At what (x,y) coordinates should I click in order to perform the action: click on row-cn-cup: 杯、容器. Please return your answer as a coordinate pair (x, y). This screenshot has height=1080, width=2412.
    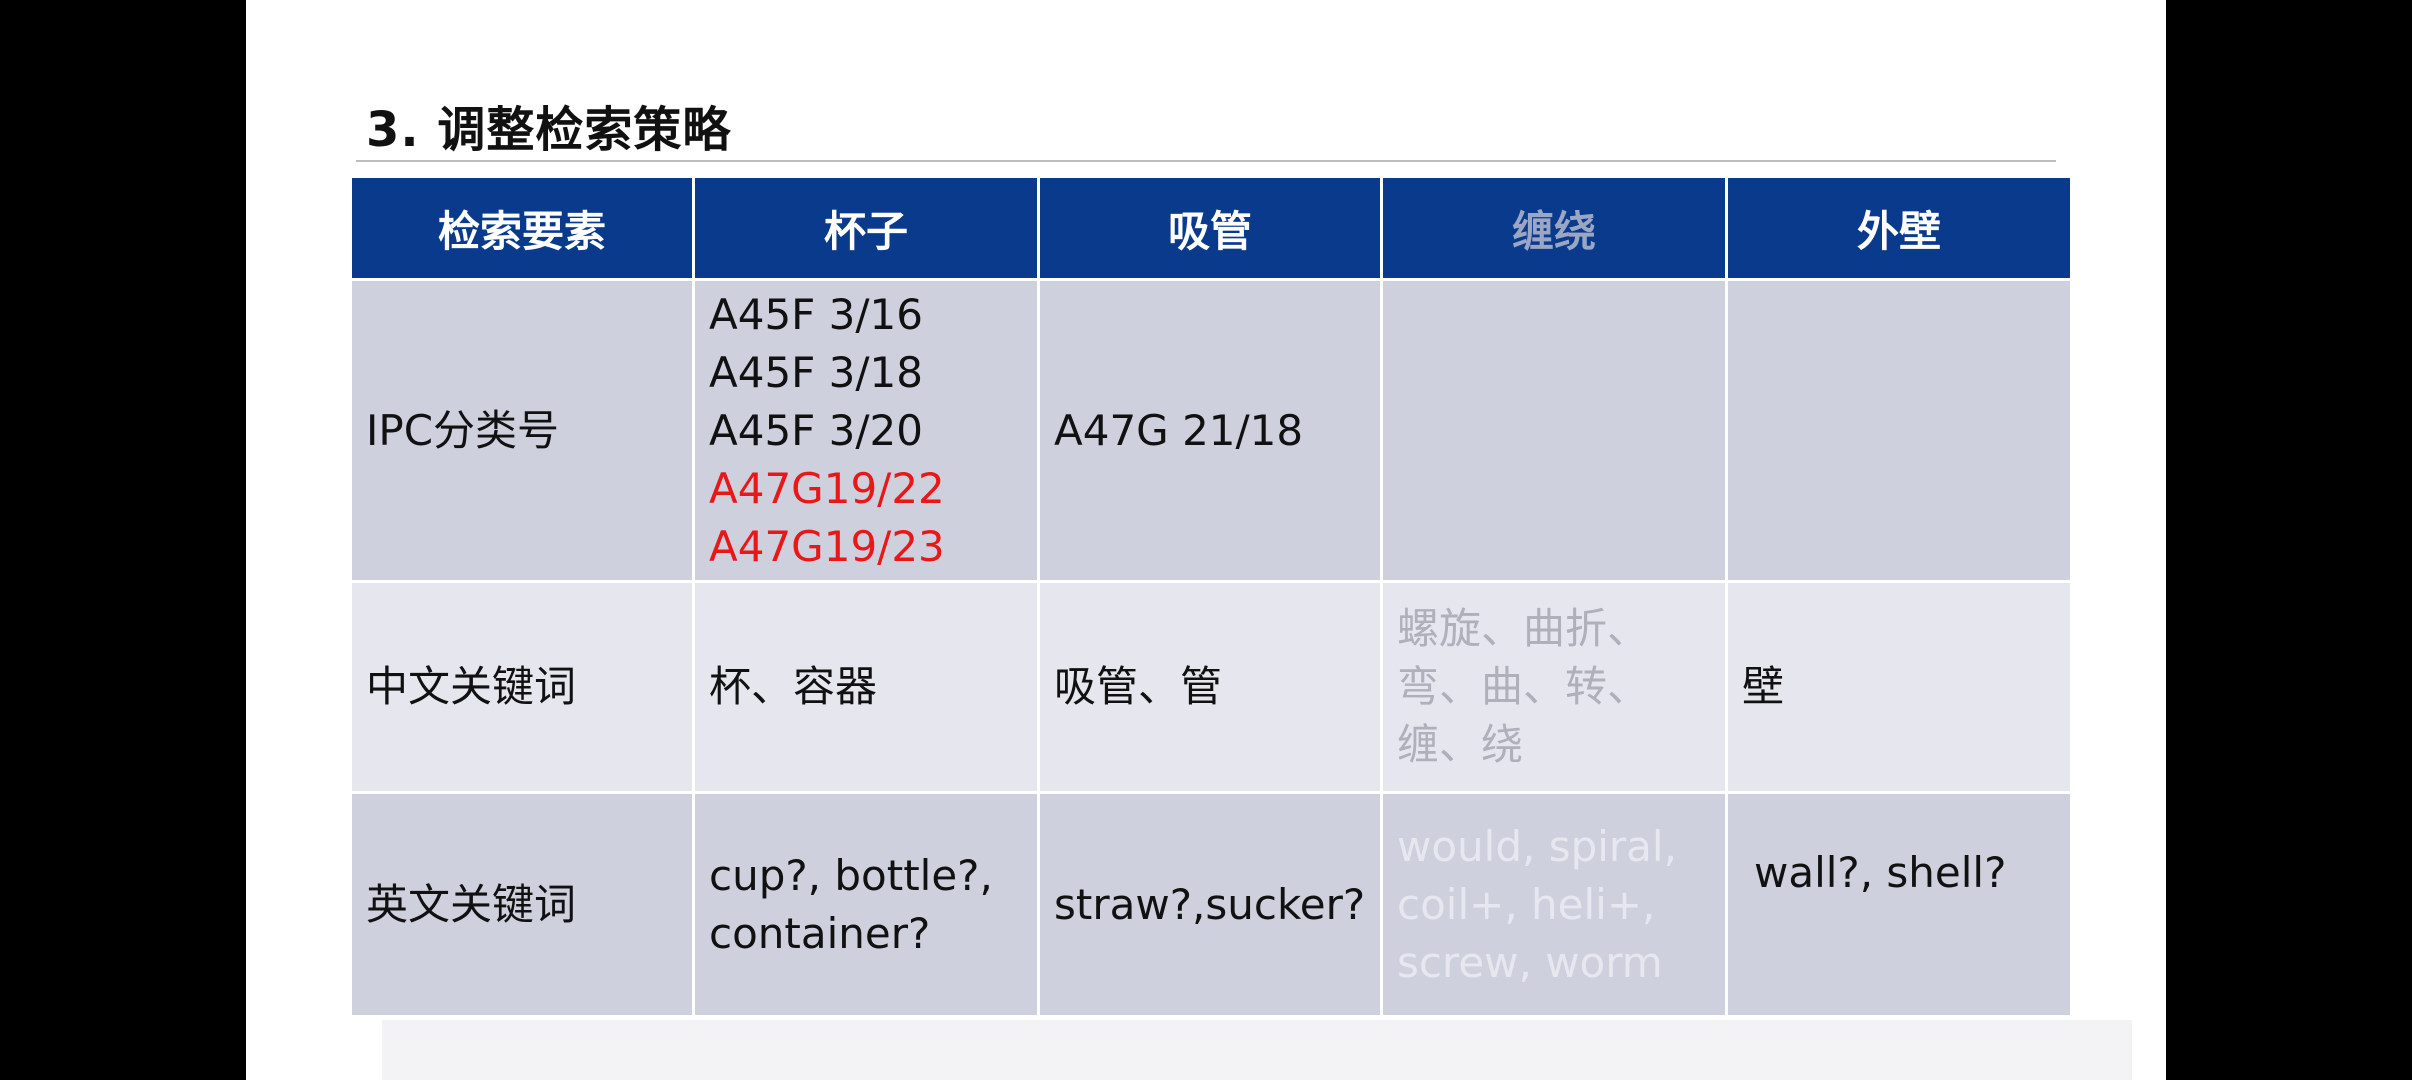
    Looking at the image, I should click on (866, 687).